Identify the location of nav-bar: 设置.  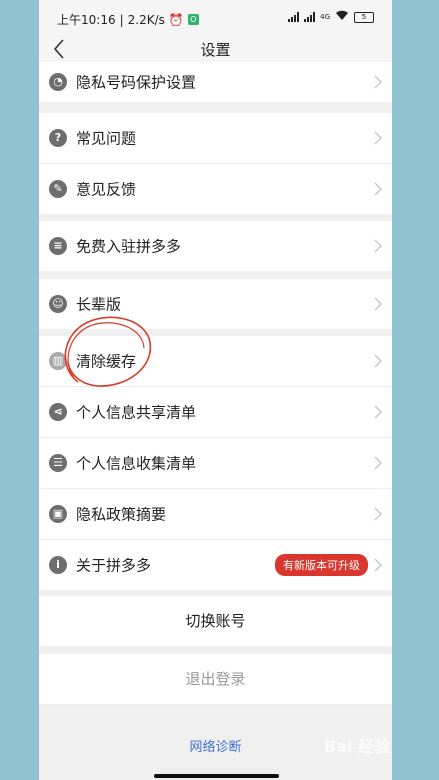
(215, 48).